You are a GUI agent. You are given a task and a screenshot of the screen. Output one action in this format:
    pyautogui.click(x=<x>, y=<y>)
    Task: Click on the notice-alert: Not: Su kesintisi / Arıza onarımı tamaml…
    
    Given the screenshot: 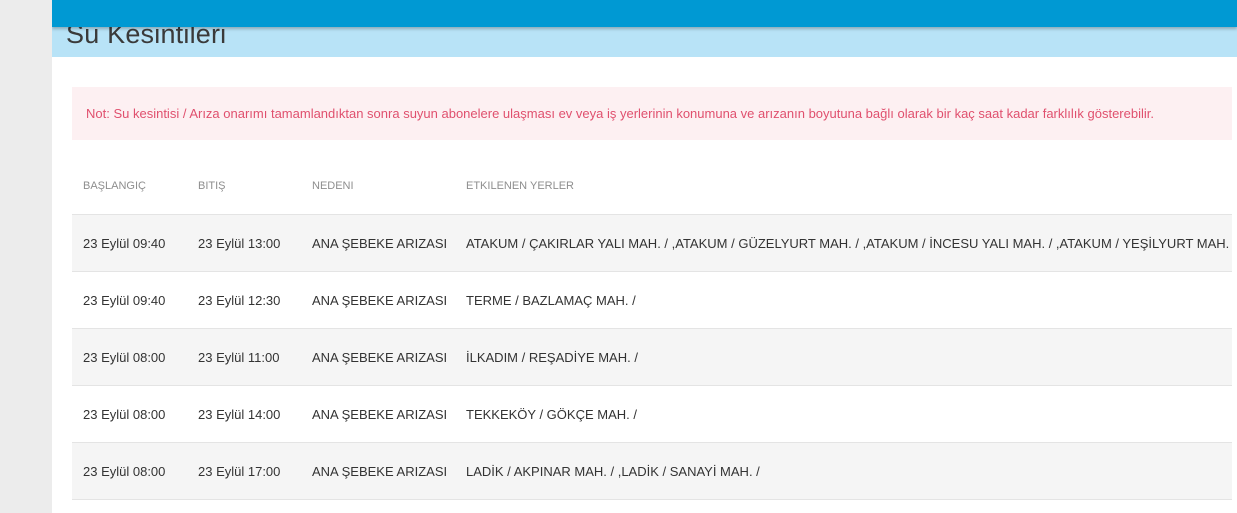 What is the action you would take?
    pyautogui.click(x=652, y=113)
    